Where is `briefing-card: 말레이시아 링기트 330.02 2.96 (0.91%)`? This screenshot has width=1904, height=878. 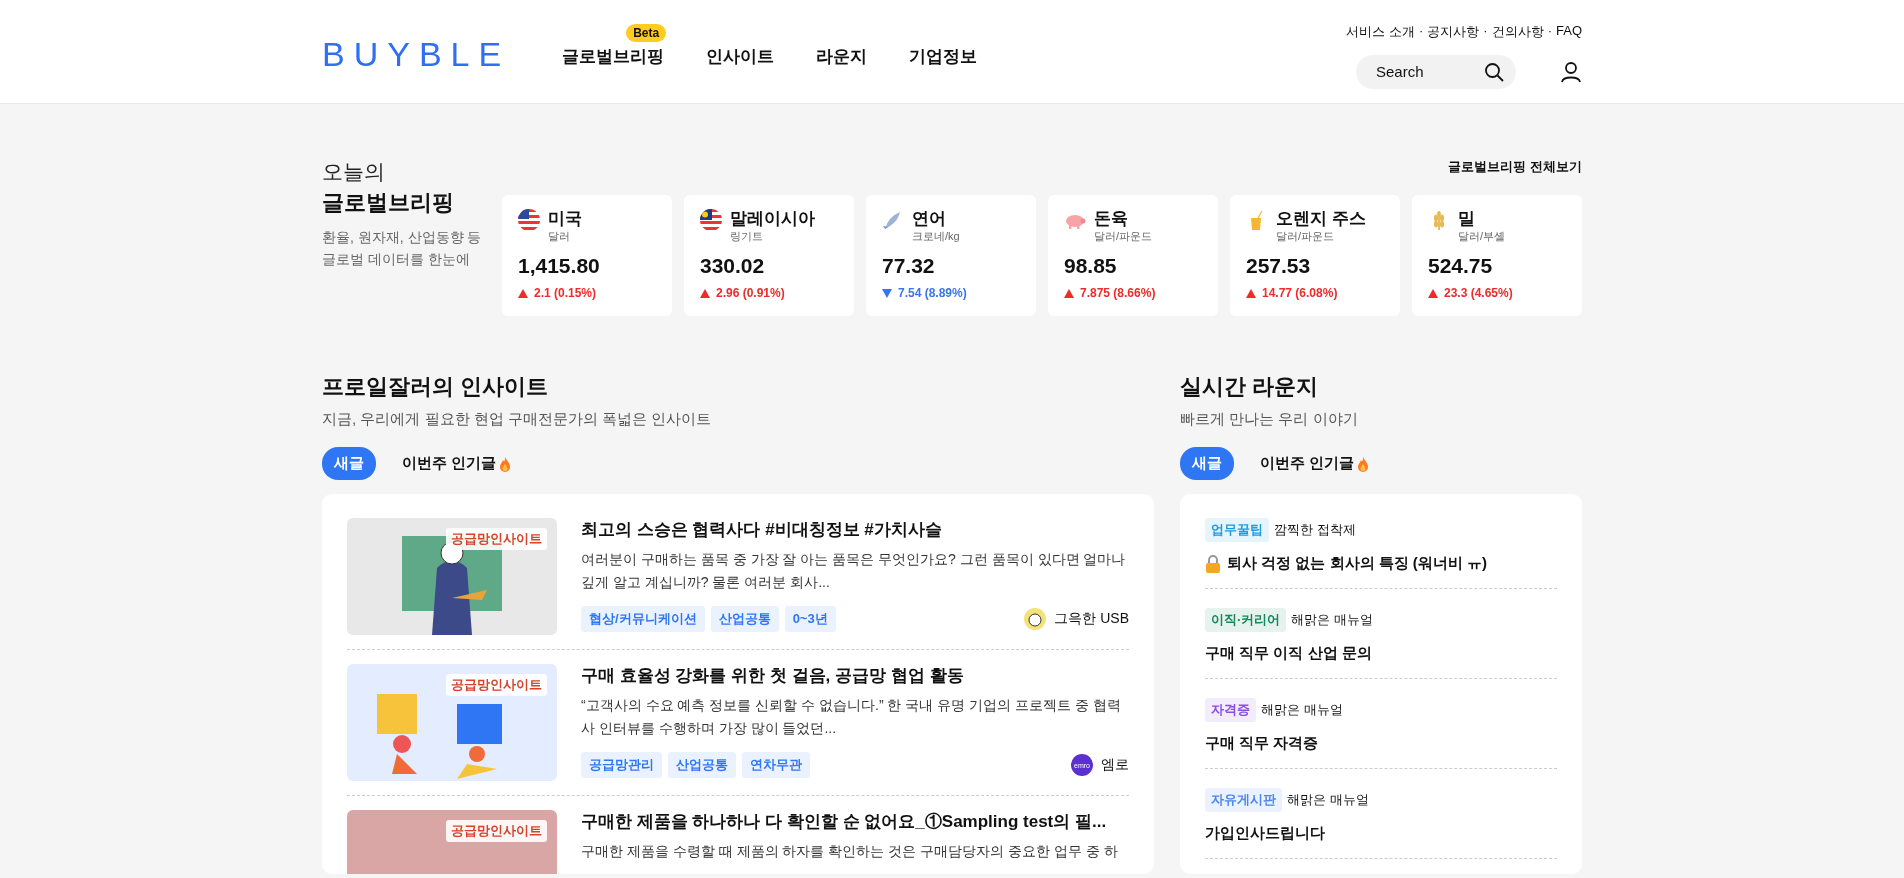 briefing-card: 말레이시아 링기트 330.02 2.96 (0.91%) is located at coordinates (769, 255).